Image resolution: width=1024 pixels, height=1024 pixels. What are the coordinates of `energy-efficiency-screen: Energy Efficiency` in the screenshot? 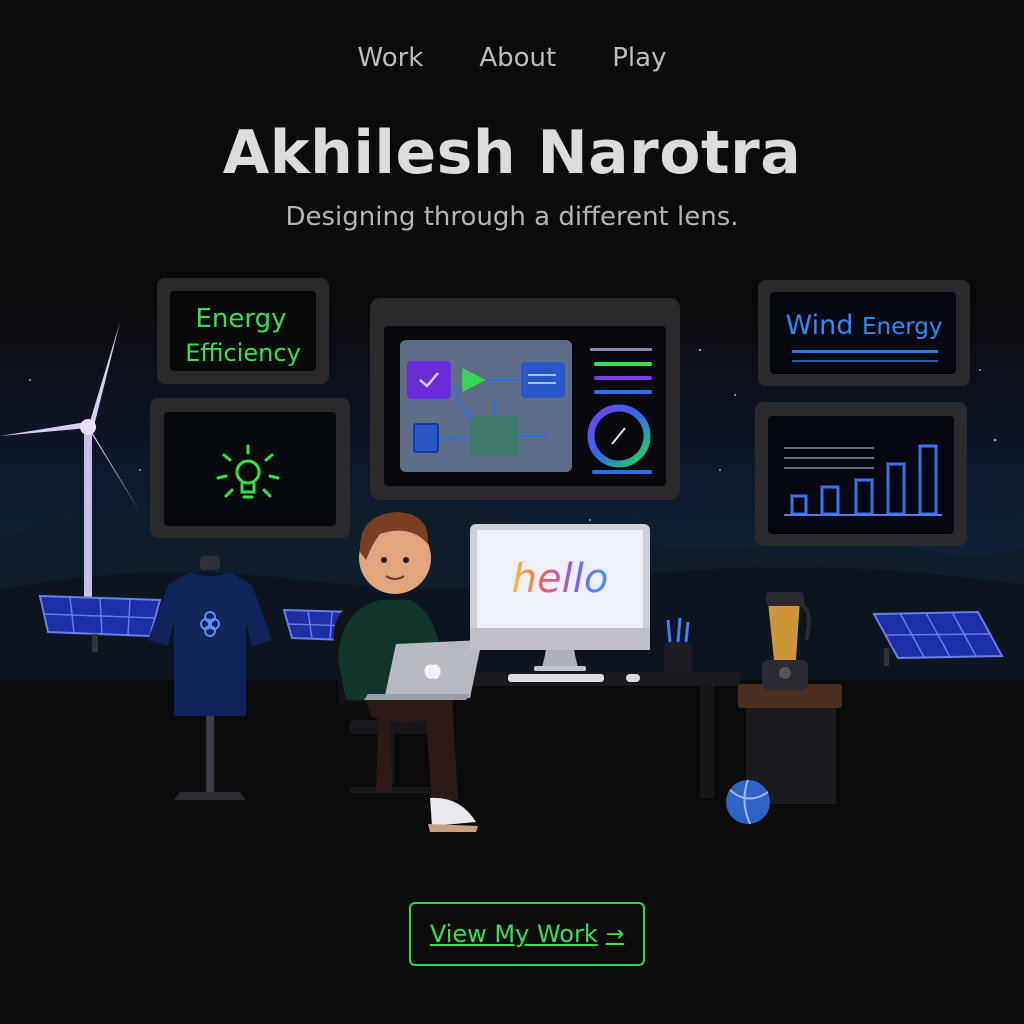 It's located at (243, 331).